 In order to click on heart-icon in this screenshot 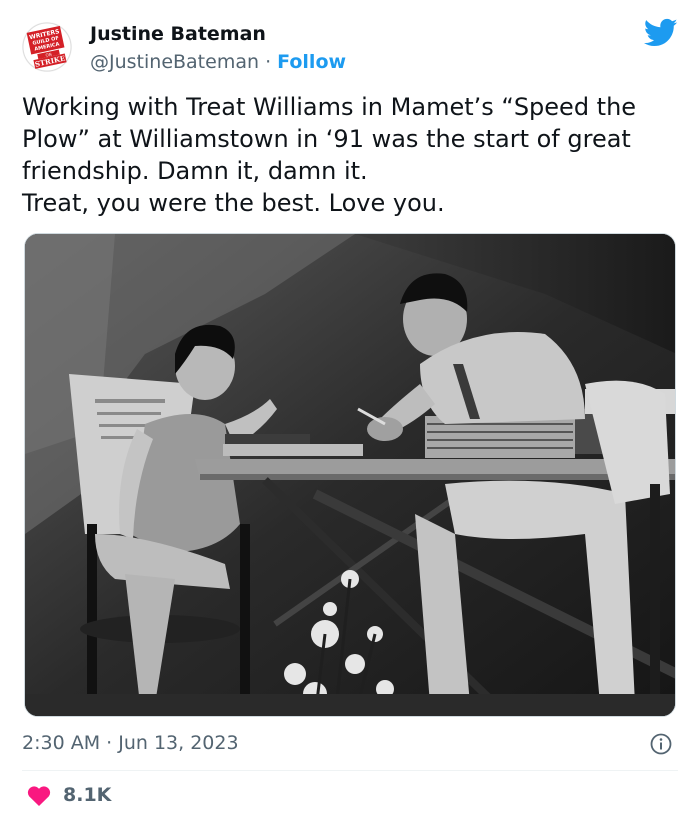, I will do `click(39, 796)`.